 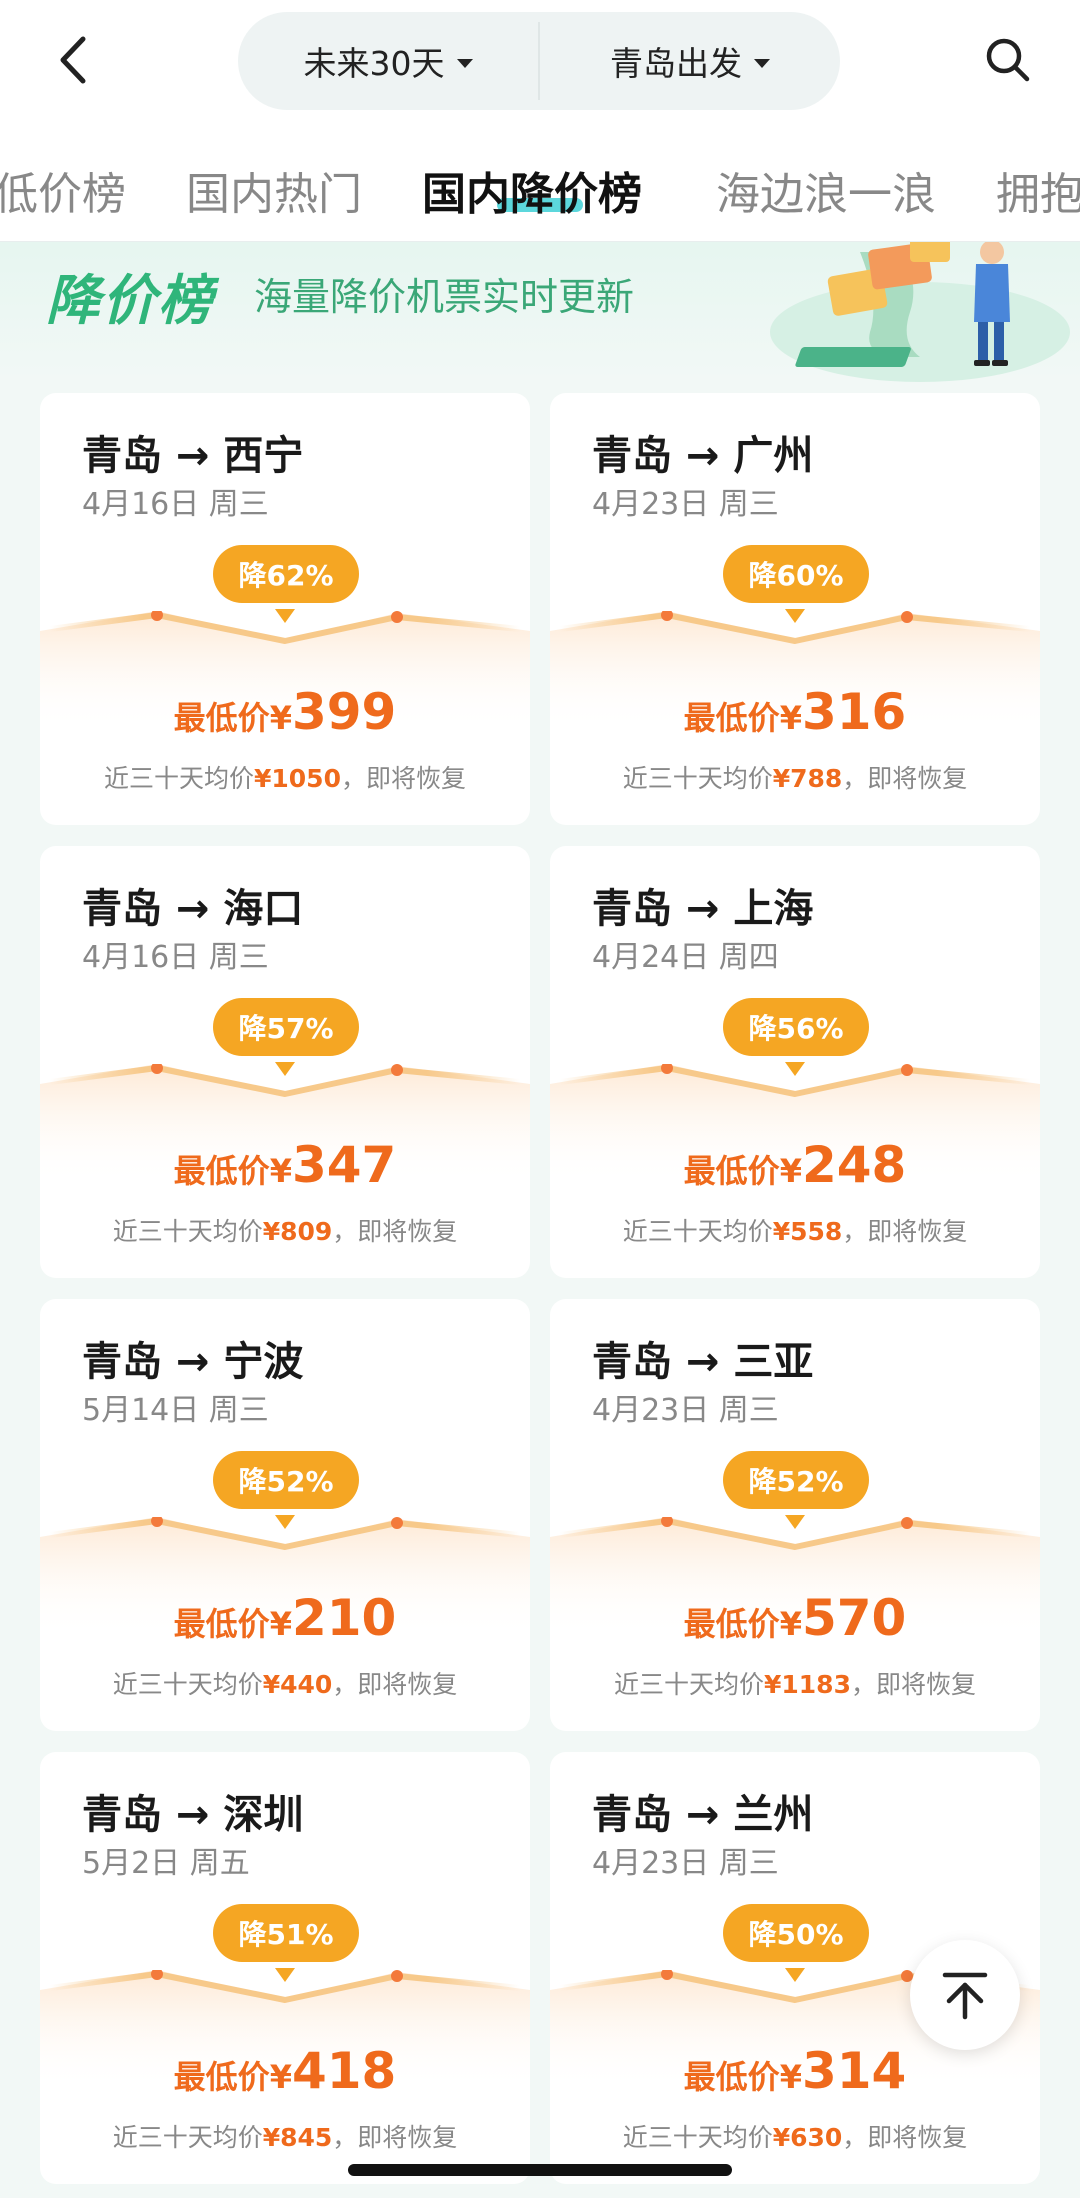 I want to click on traveler-illustration-icon, so click(x=920, y=312).